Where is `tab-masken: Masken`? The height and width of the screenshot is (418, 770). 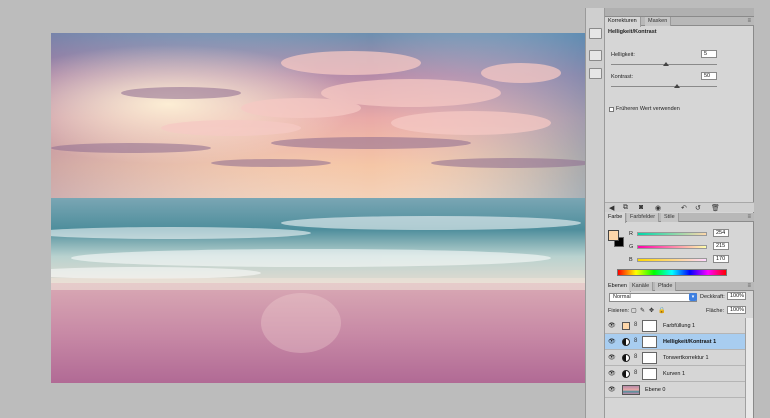 tab-masken: Masken is located at coordinates (658, 21).